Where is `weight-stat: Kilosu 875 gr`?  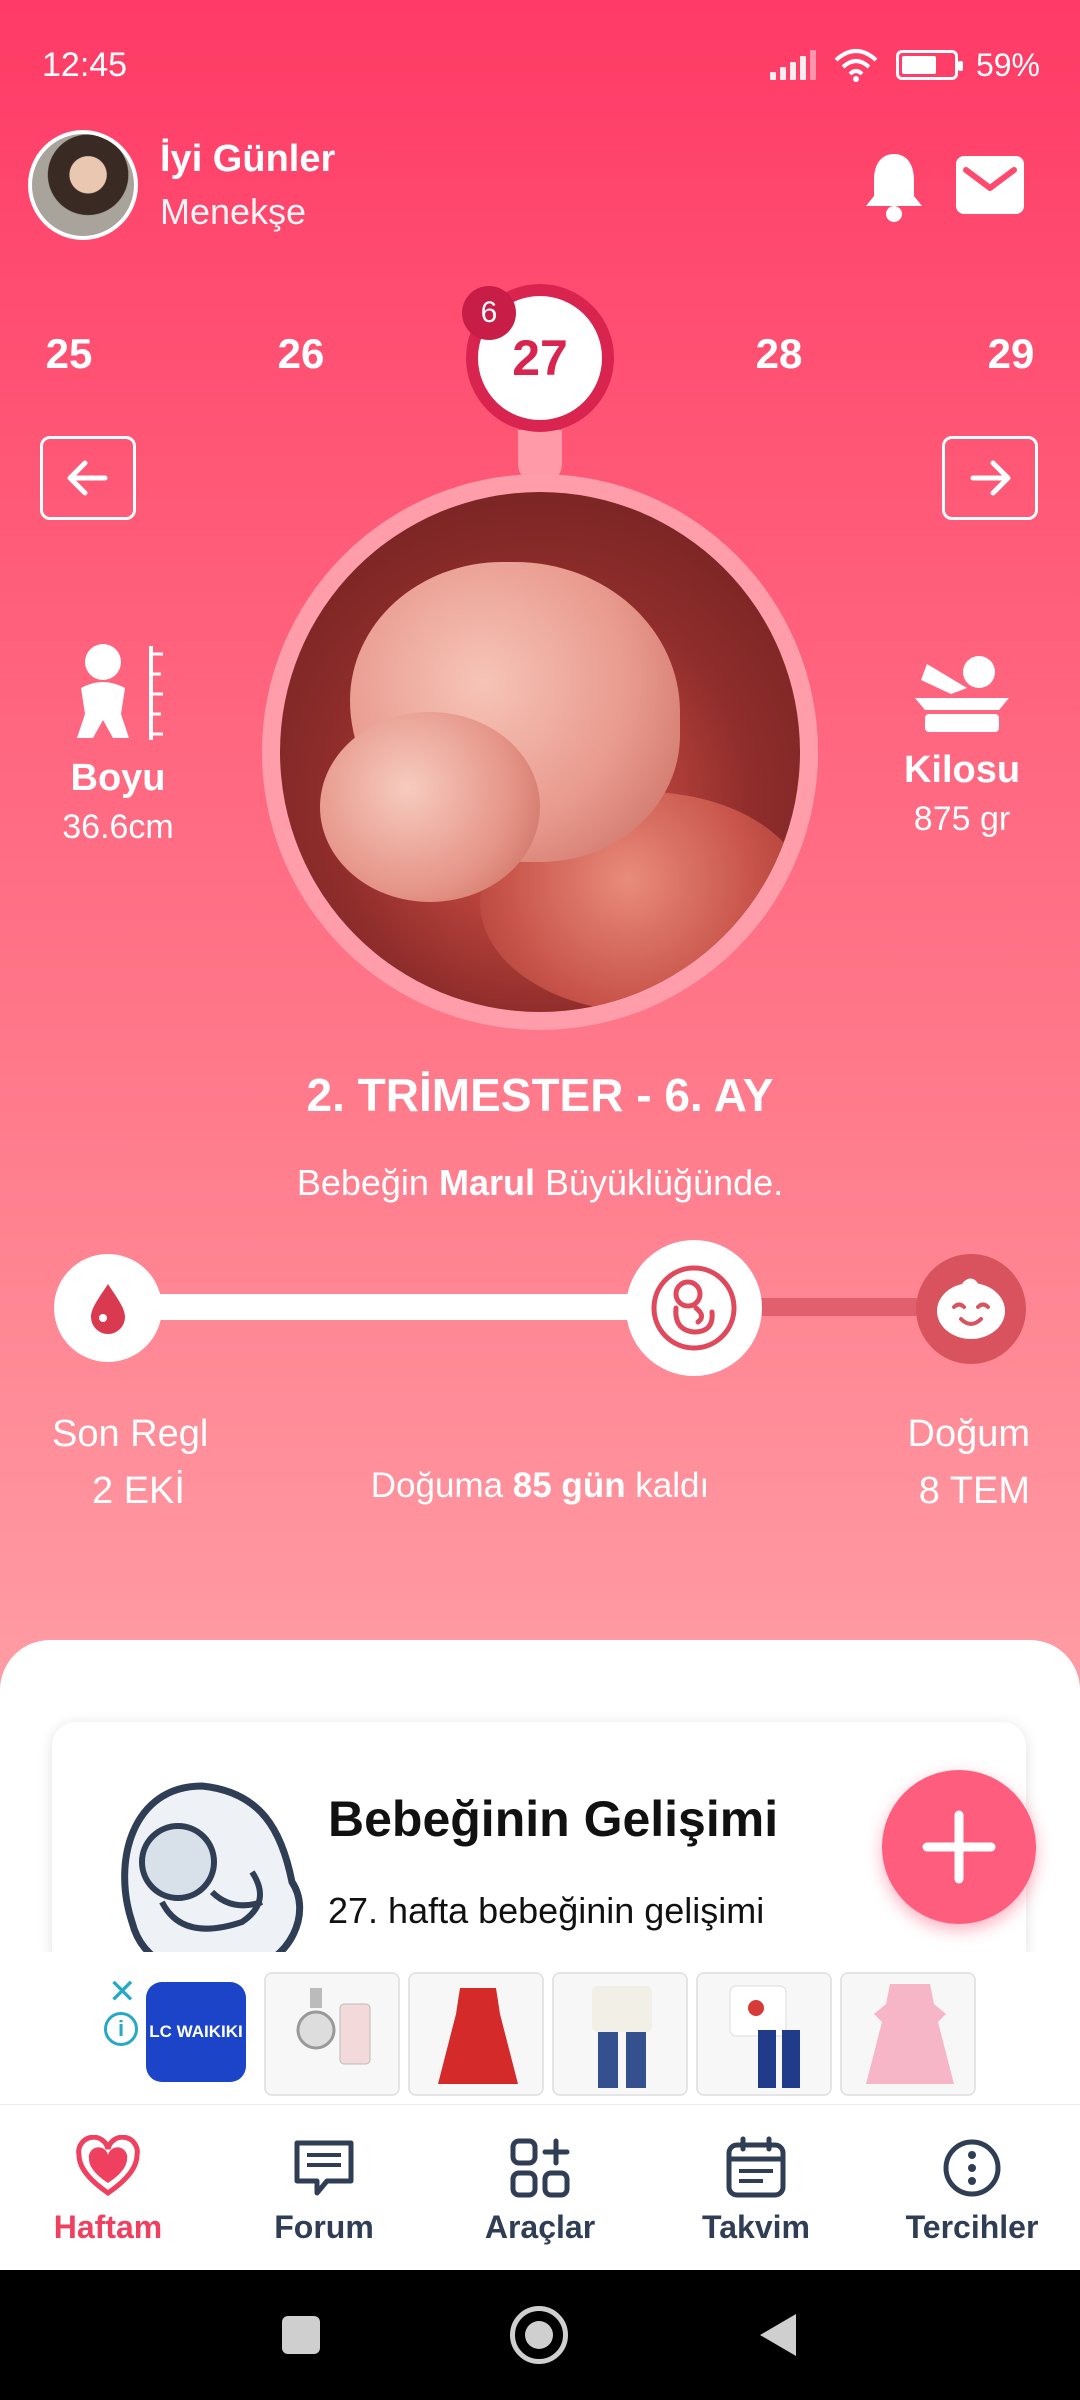 weight-stat: Kilosu 875 gr is located at coordinates (962, 741).